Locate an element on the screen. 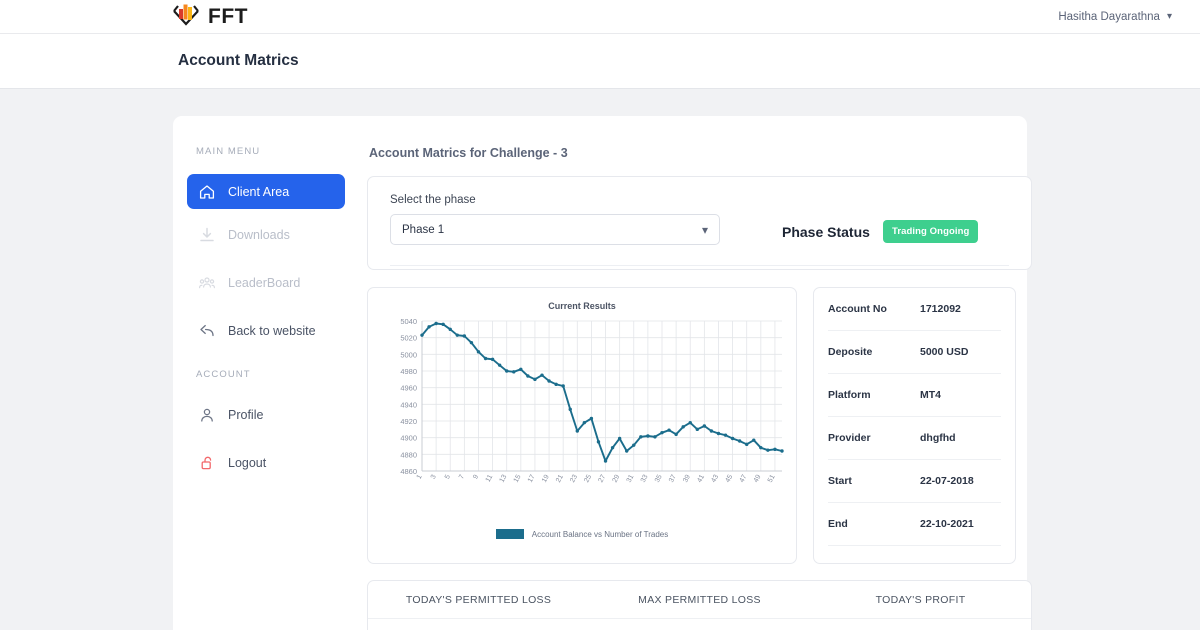 This screenshot has height=630, width=1200. svg-text: 5 is located at coordinates (448, 477).